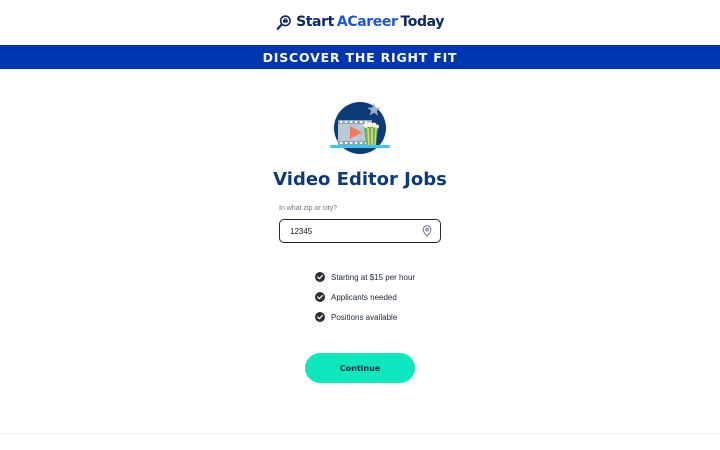 The image size is (720, 450). Describe the element at coordinates (360, 179) in the screenshot. I see `page-title: Video Editor Jobs` at that location.